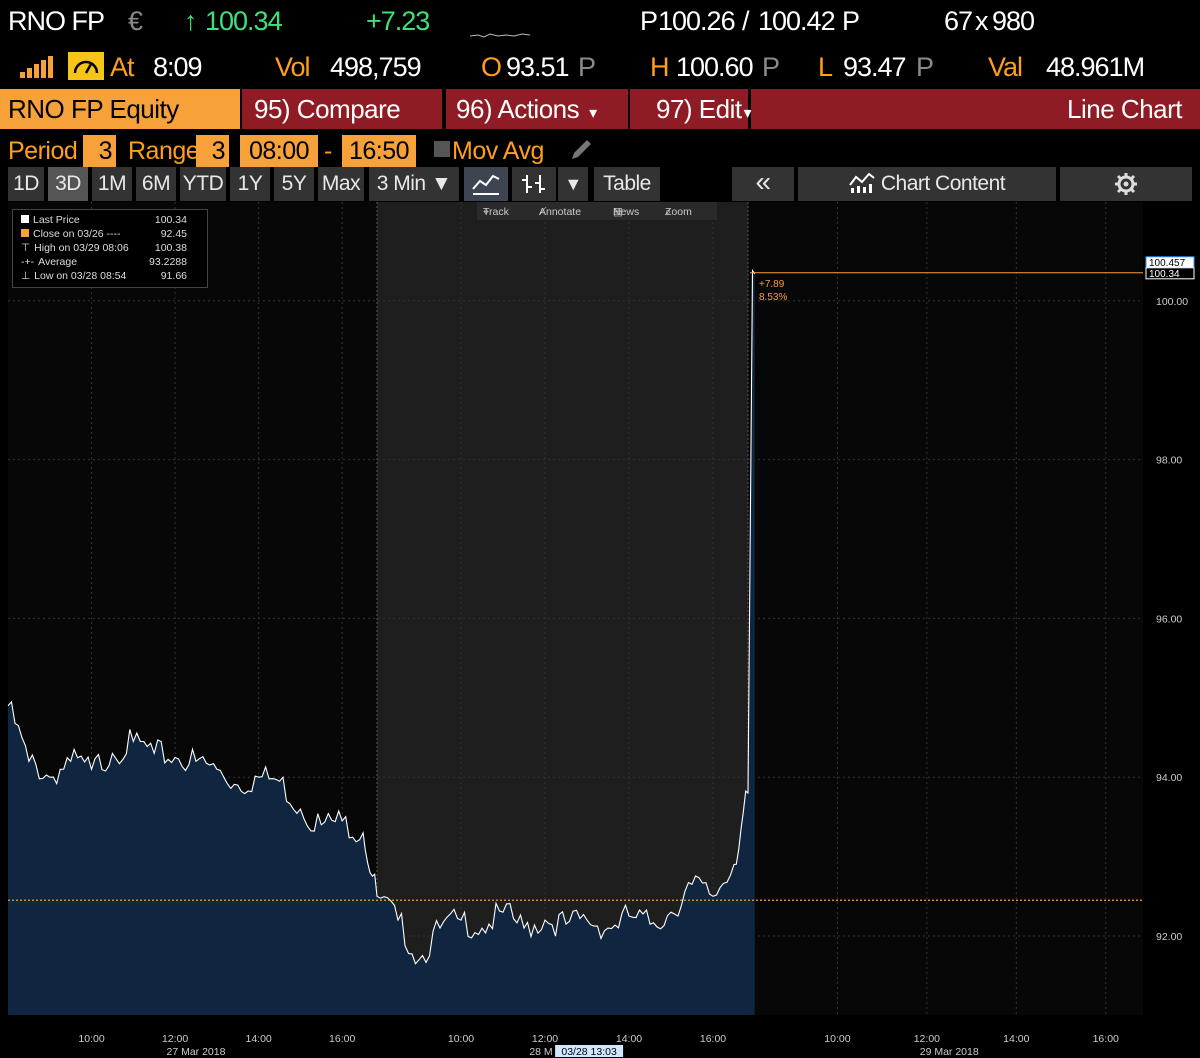 This screenshot has width=1200, height=1058. Describe the element at coordinates (99, 151) in the screenshot. I see `period-input: 3` at that location.